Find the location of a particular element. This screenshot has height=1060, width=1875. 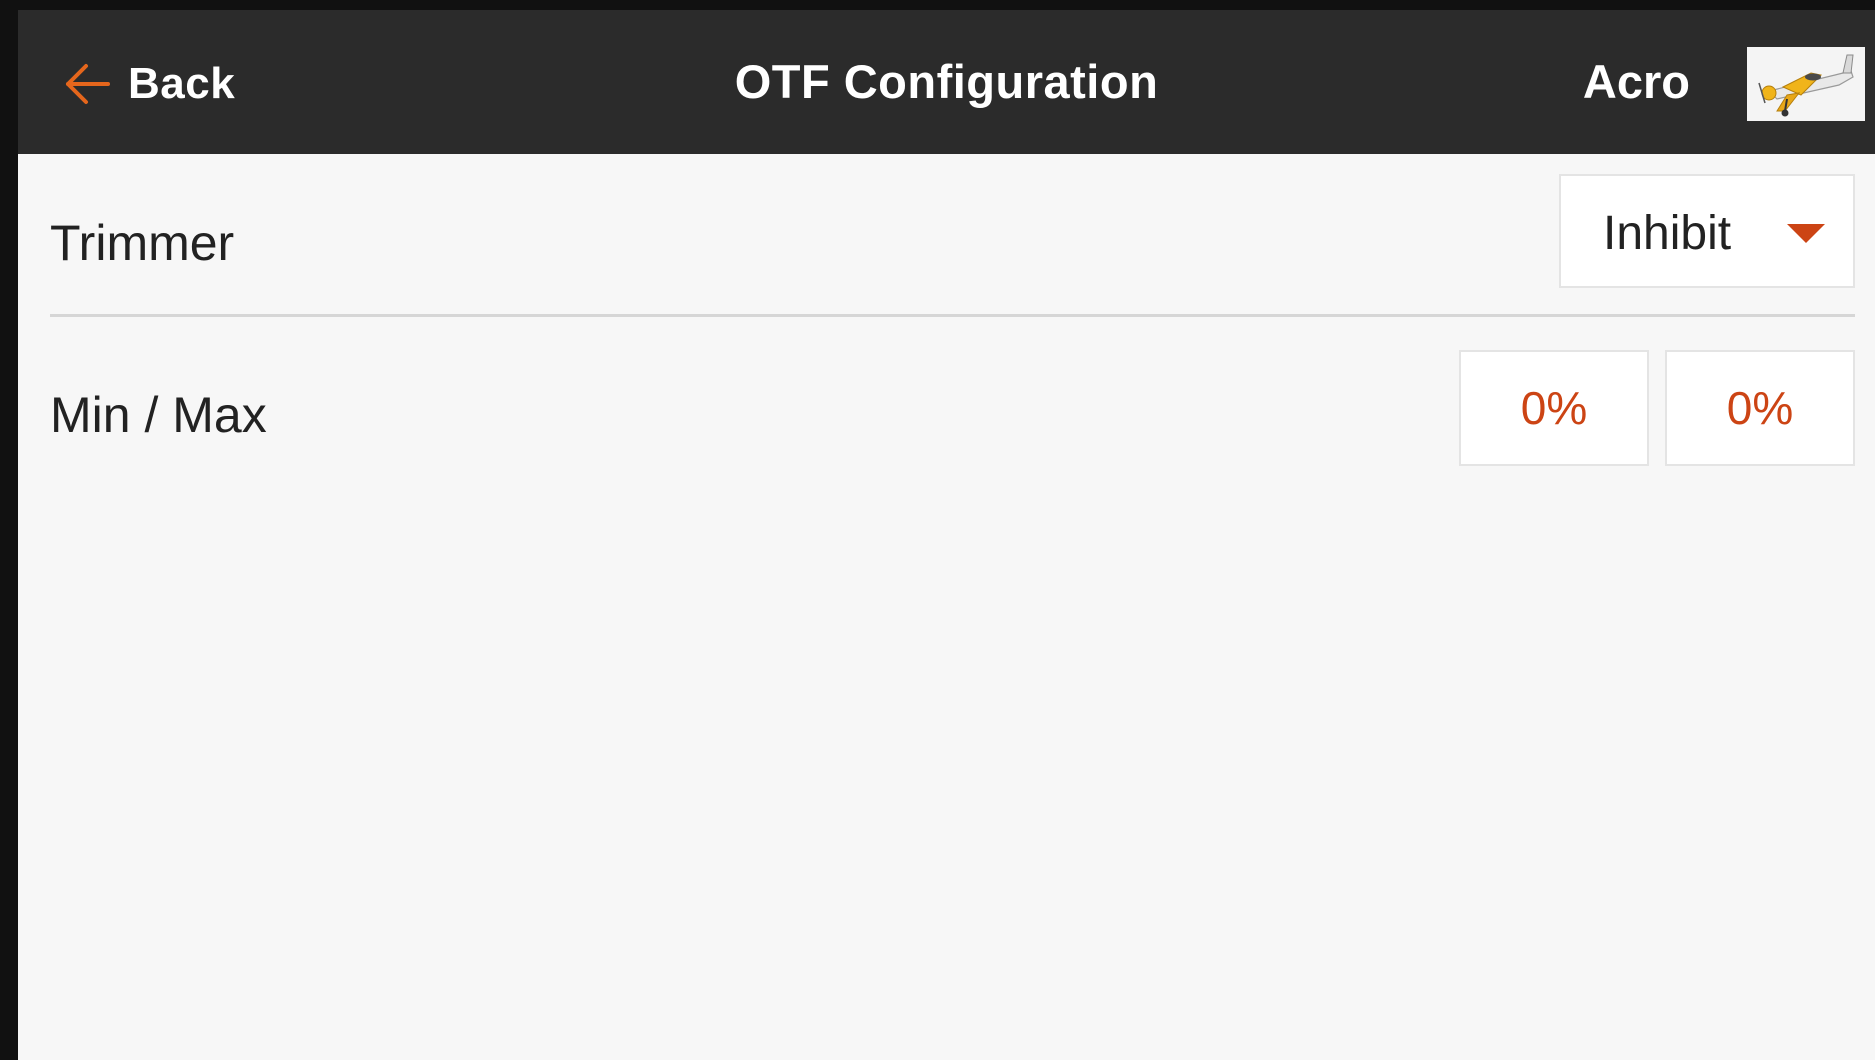

back-button: Back is located at coordinates (148, 84).